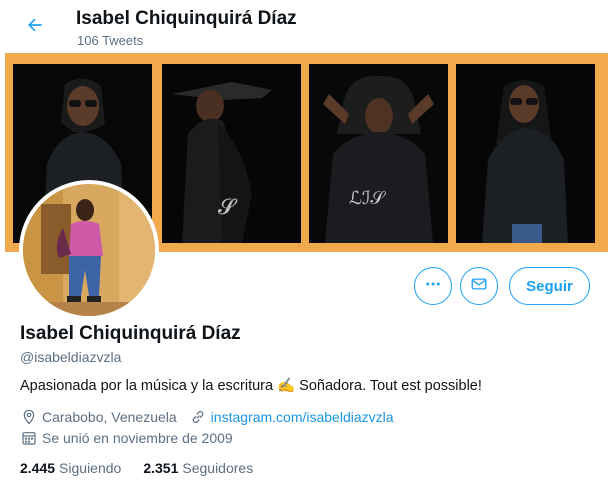 This screenshot has height=489, width=608. I want to click on svg-text: 𝓢, so click(228, 207).